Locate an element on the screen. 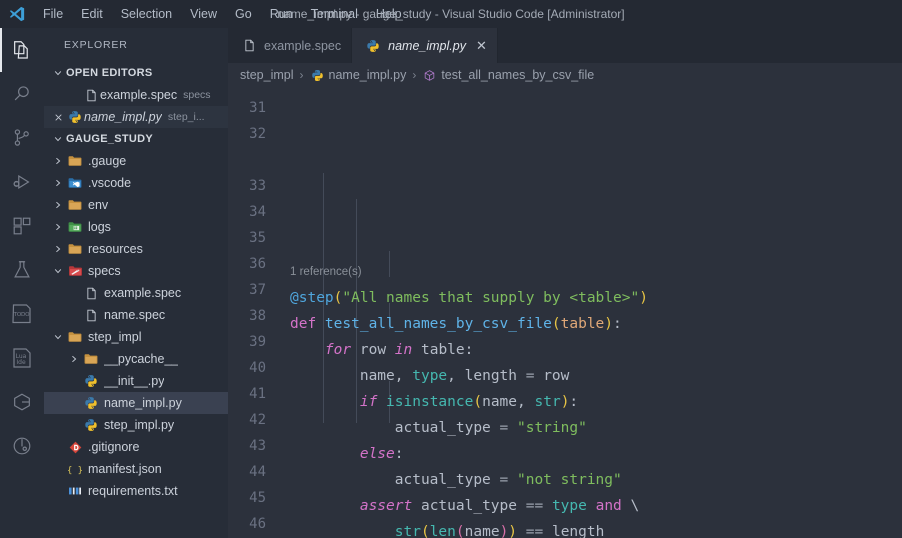  explorer-icon is located at coordinates (22, 50).